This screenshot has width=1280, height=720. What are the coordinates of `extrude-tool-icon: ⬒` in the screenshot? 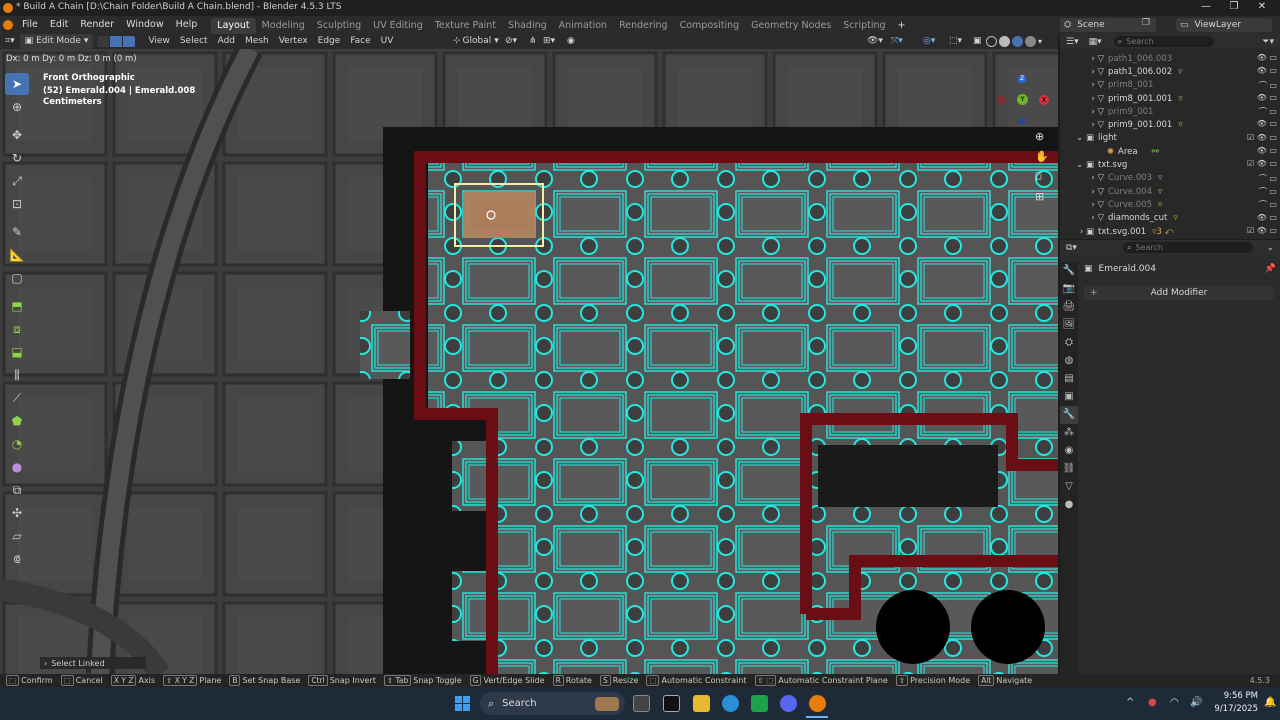 It's located at (17, 306).